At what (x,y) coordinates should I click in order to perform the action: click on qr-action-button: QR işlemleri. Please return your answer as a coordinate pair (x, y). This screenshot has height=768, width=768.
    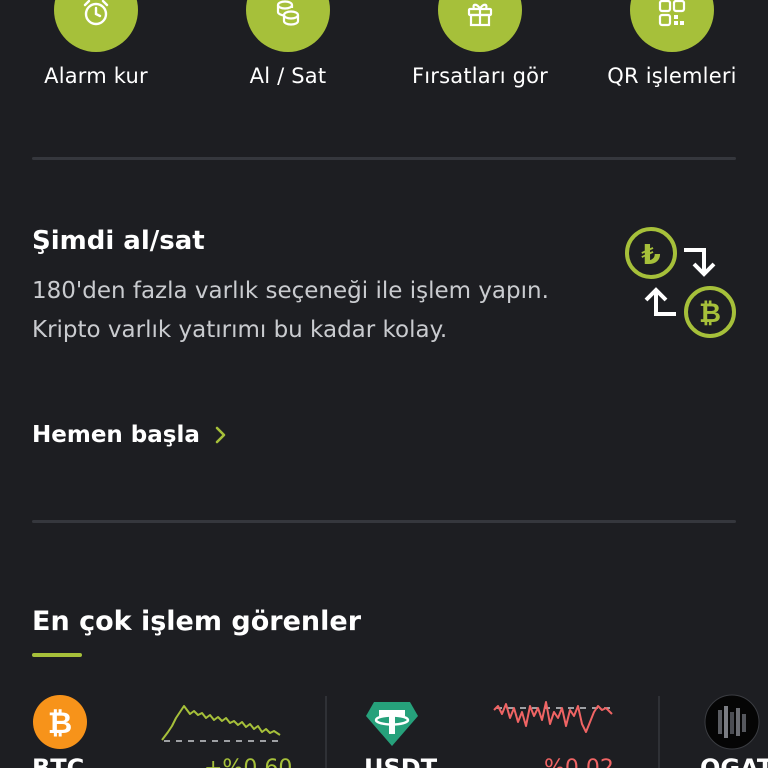
    Looking at the image, I should click on (672, 50).